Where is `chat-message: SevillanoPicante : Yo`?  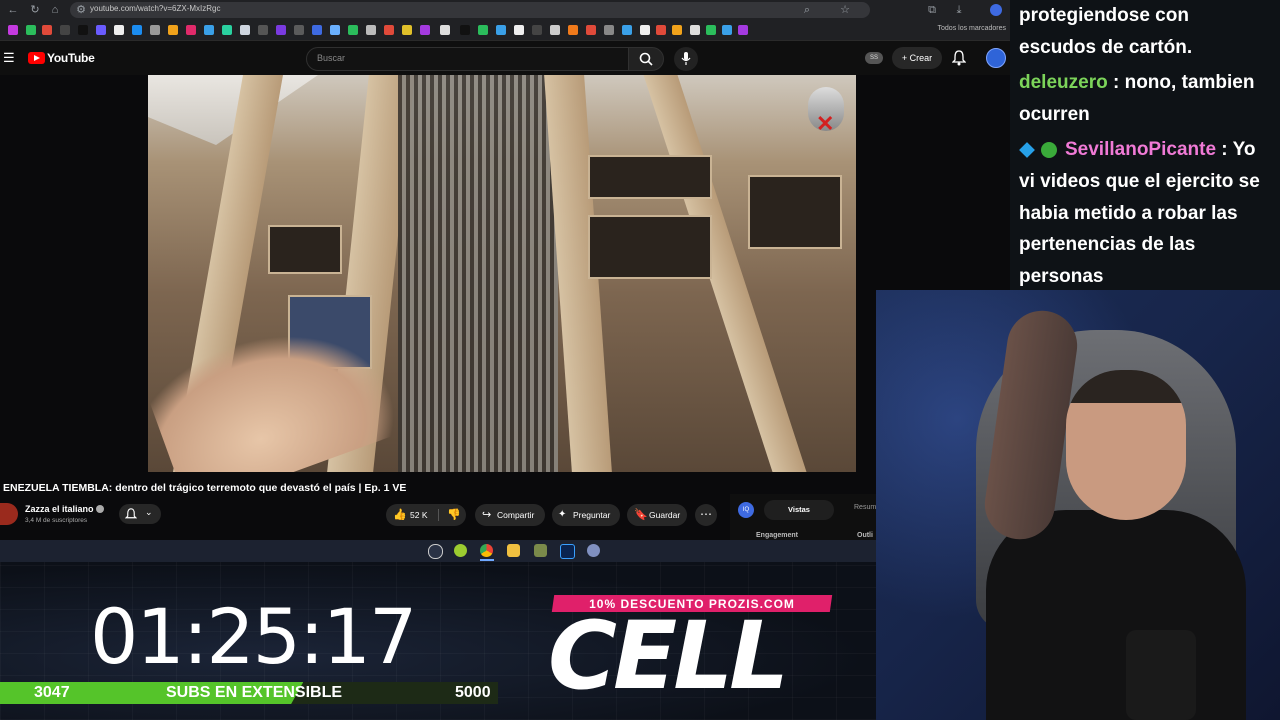 chat-message: SevillanoPicante : Yo is located at coordinates (1160, 149).